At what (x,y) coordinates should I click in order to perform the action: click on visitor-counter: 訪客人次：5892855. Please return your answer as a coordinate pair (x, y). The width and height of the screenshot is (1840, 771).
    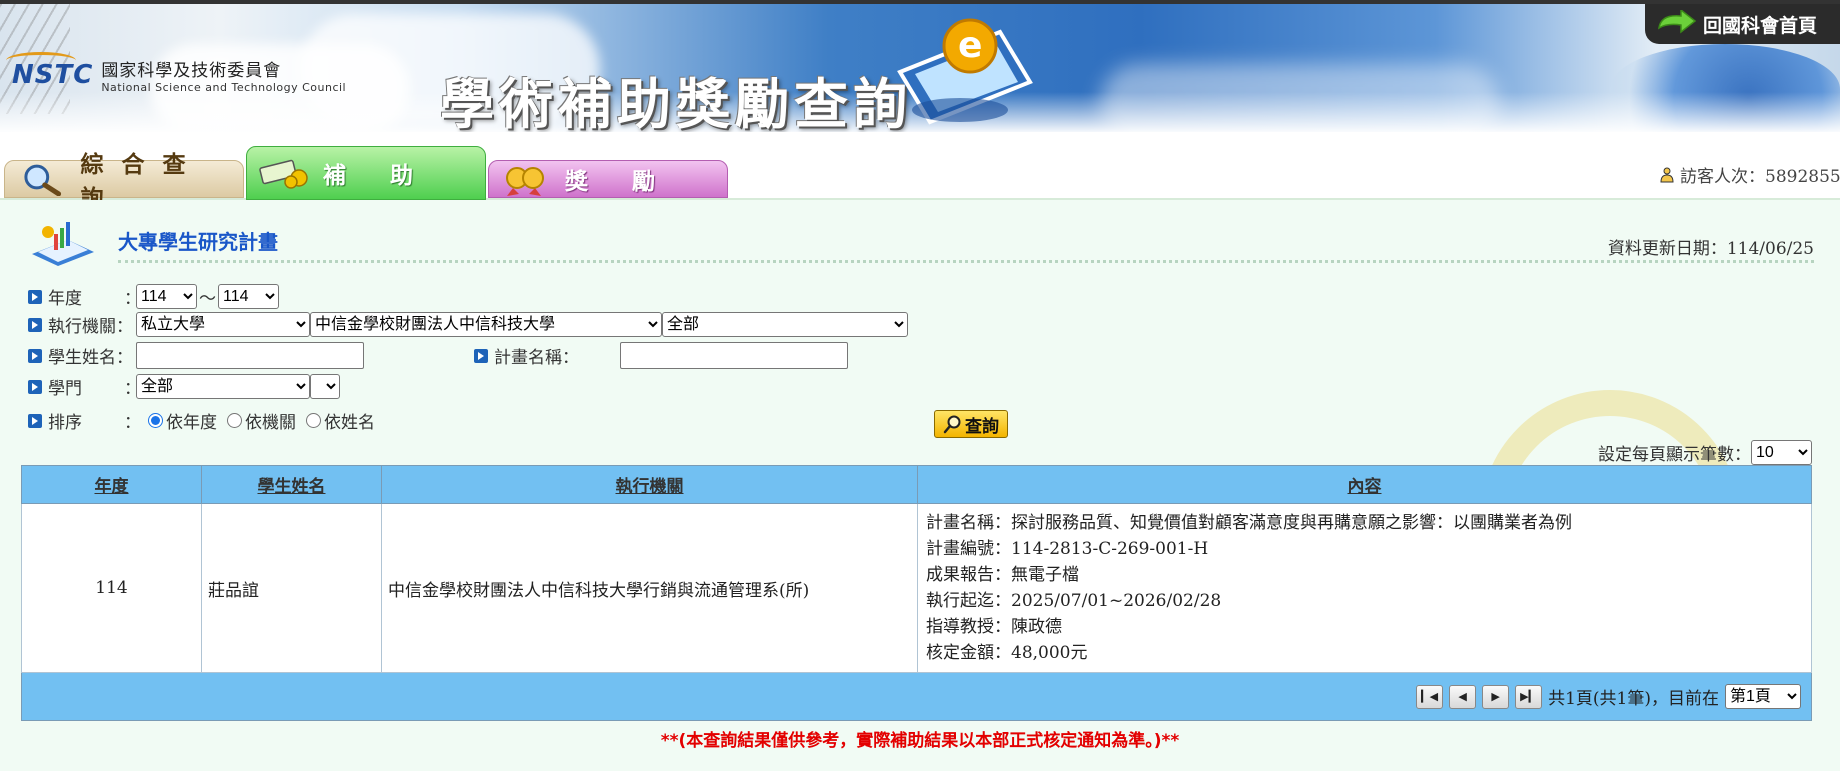
    Looking at the image, I should click on (1750, 174).